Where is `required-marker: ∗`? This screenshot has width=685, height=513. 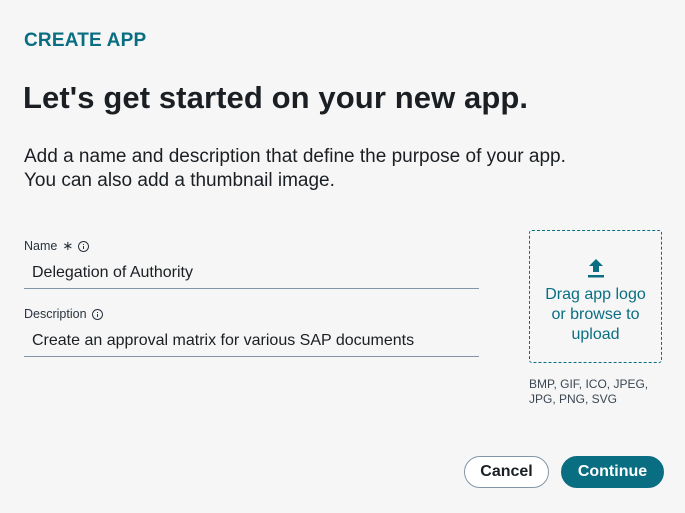
required-marker: ∗ is located at coordinates (68, 245).